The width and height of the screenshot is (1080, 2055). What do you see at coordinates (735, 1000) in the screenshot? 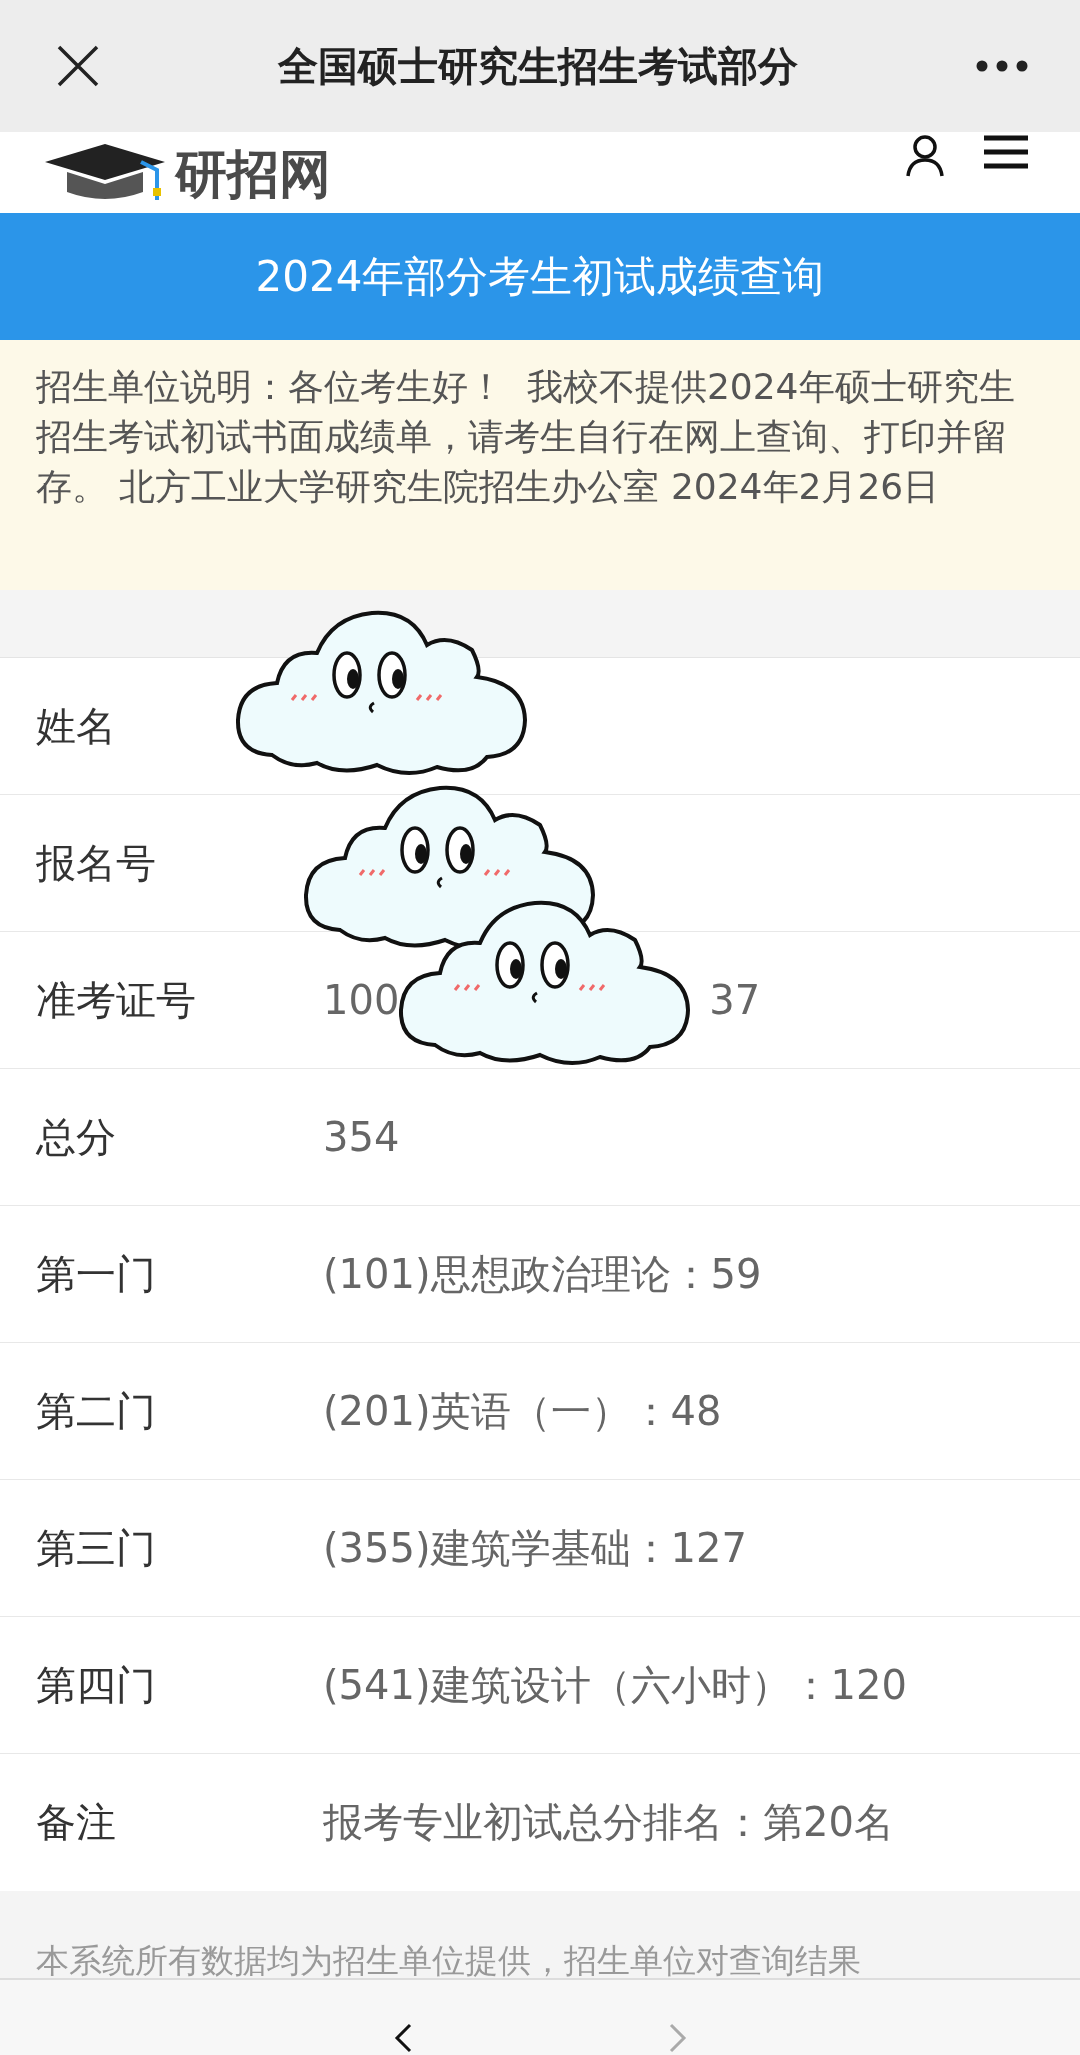
I see `field-value: 37` at bounding box center [735, 1000].